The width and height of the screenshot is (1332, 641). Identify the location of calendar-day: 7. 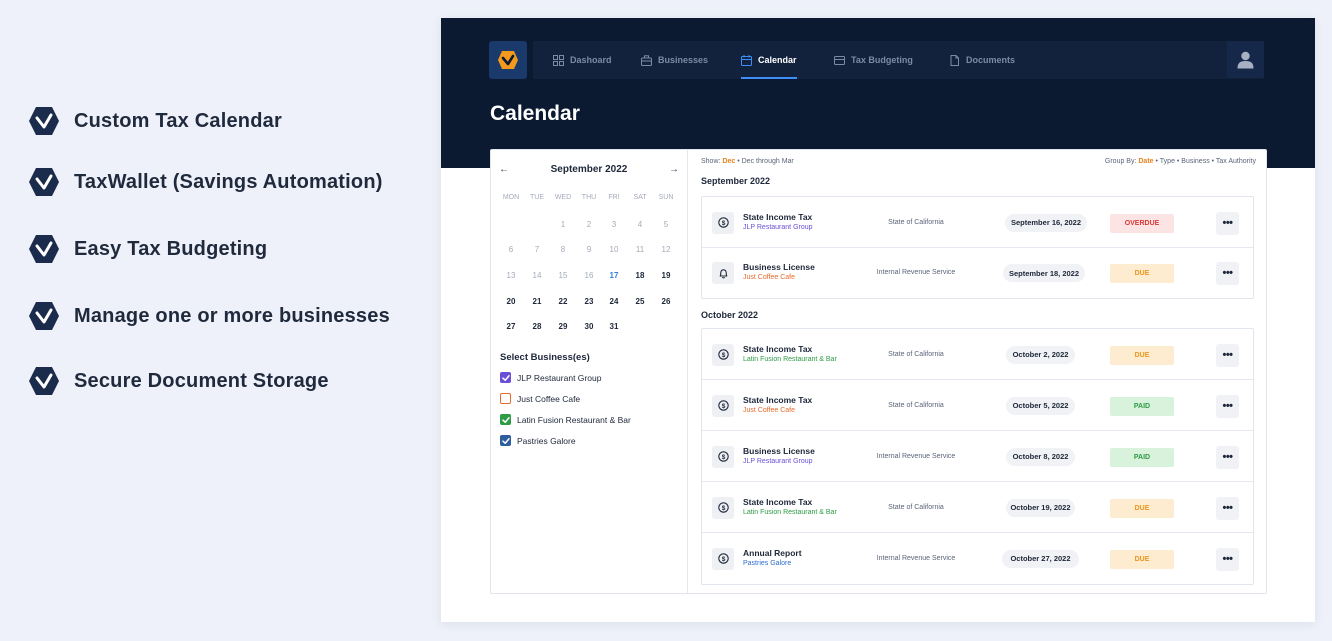
(537, 252).